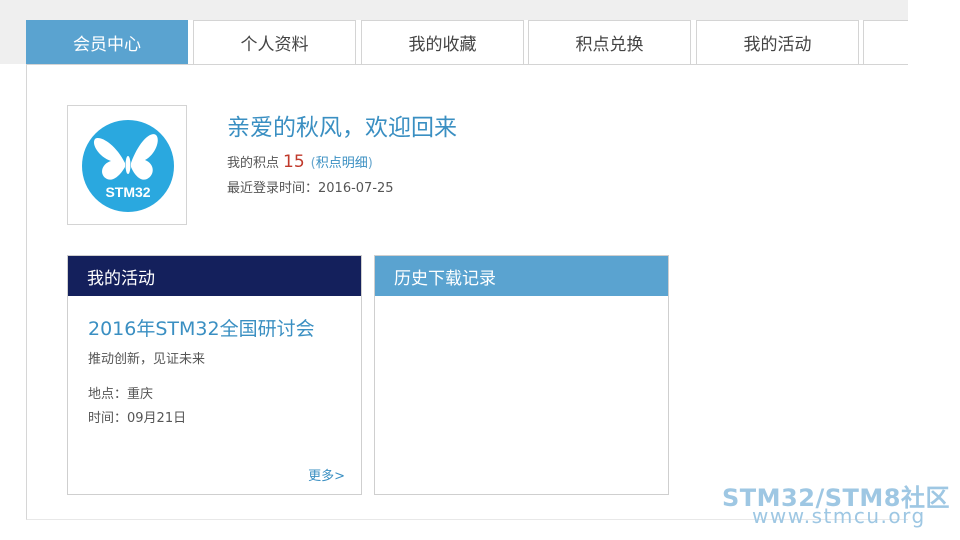 This screenshot has width=960, height=540. Describe the element at coordinates (885, 42) in the screenshot. I see `tab-partial` at that location.